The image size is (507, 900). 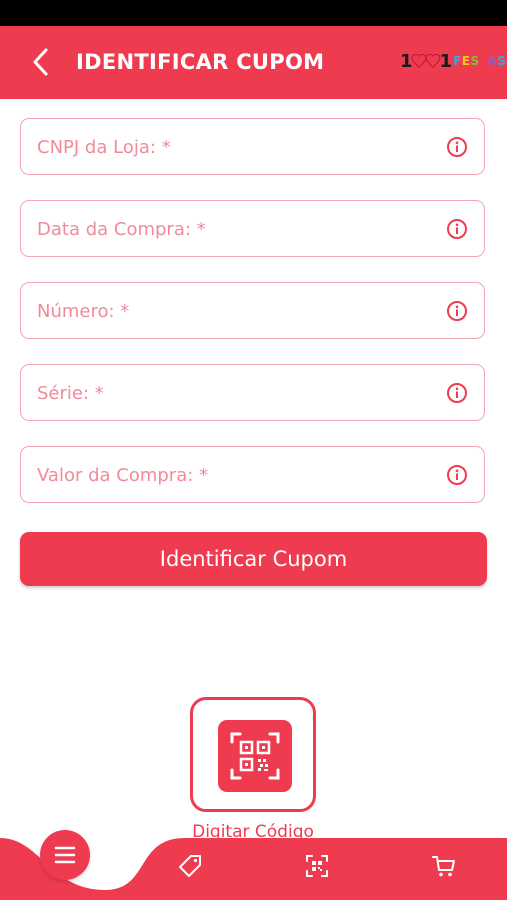 I want to click on status-bar, so click(x=253, y=13).